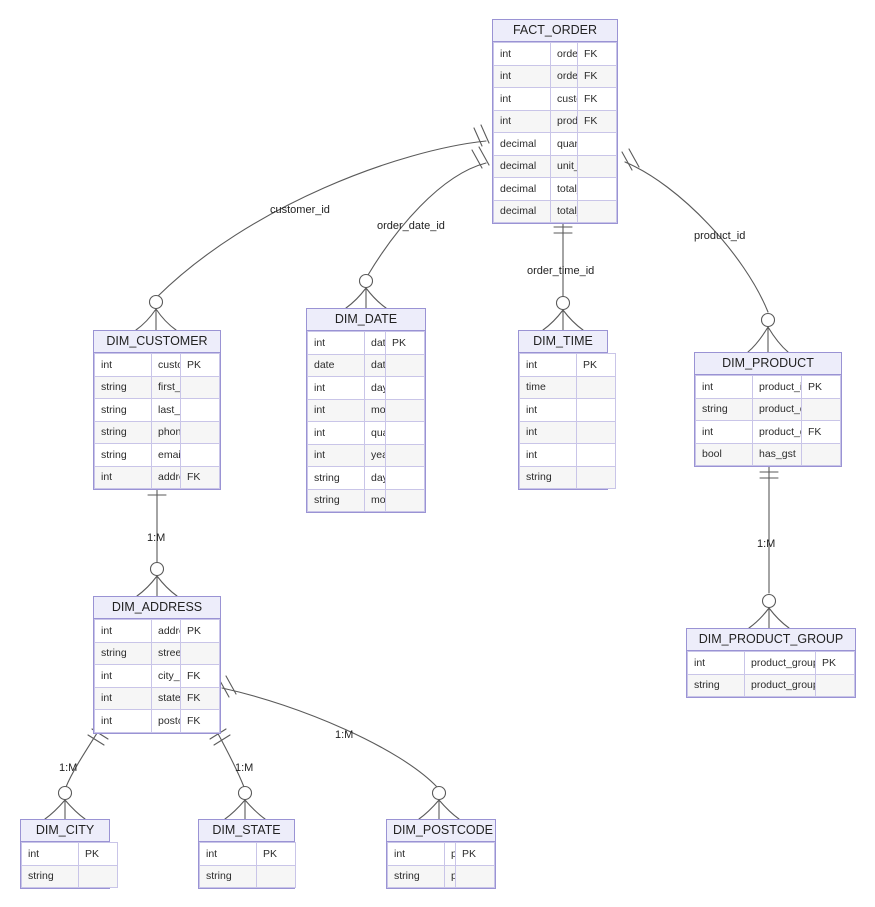  What do you see at coordinates (166, 410) in the screenshot?
I see `column-name: last_name` at bounding box center [166, 410].